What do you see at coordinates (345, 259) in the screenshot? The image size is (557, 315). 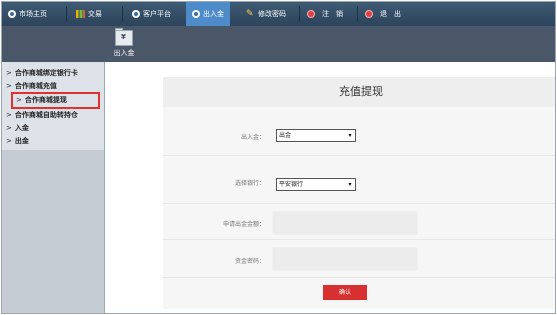 I see `fund-password-input` at bounding box center [345, 259].